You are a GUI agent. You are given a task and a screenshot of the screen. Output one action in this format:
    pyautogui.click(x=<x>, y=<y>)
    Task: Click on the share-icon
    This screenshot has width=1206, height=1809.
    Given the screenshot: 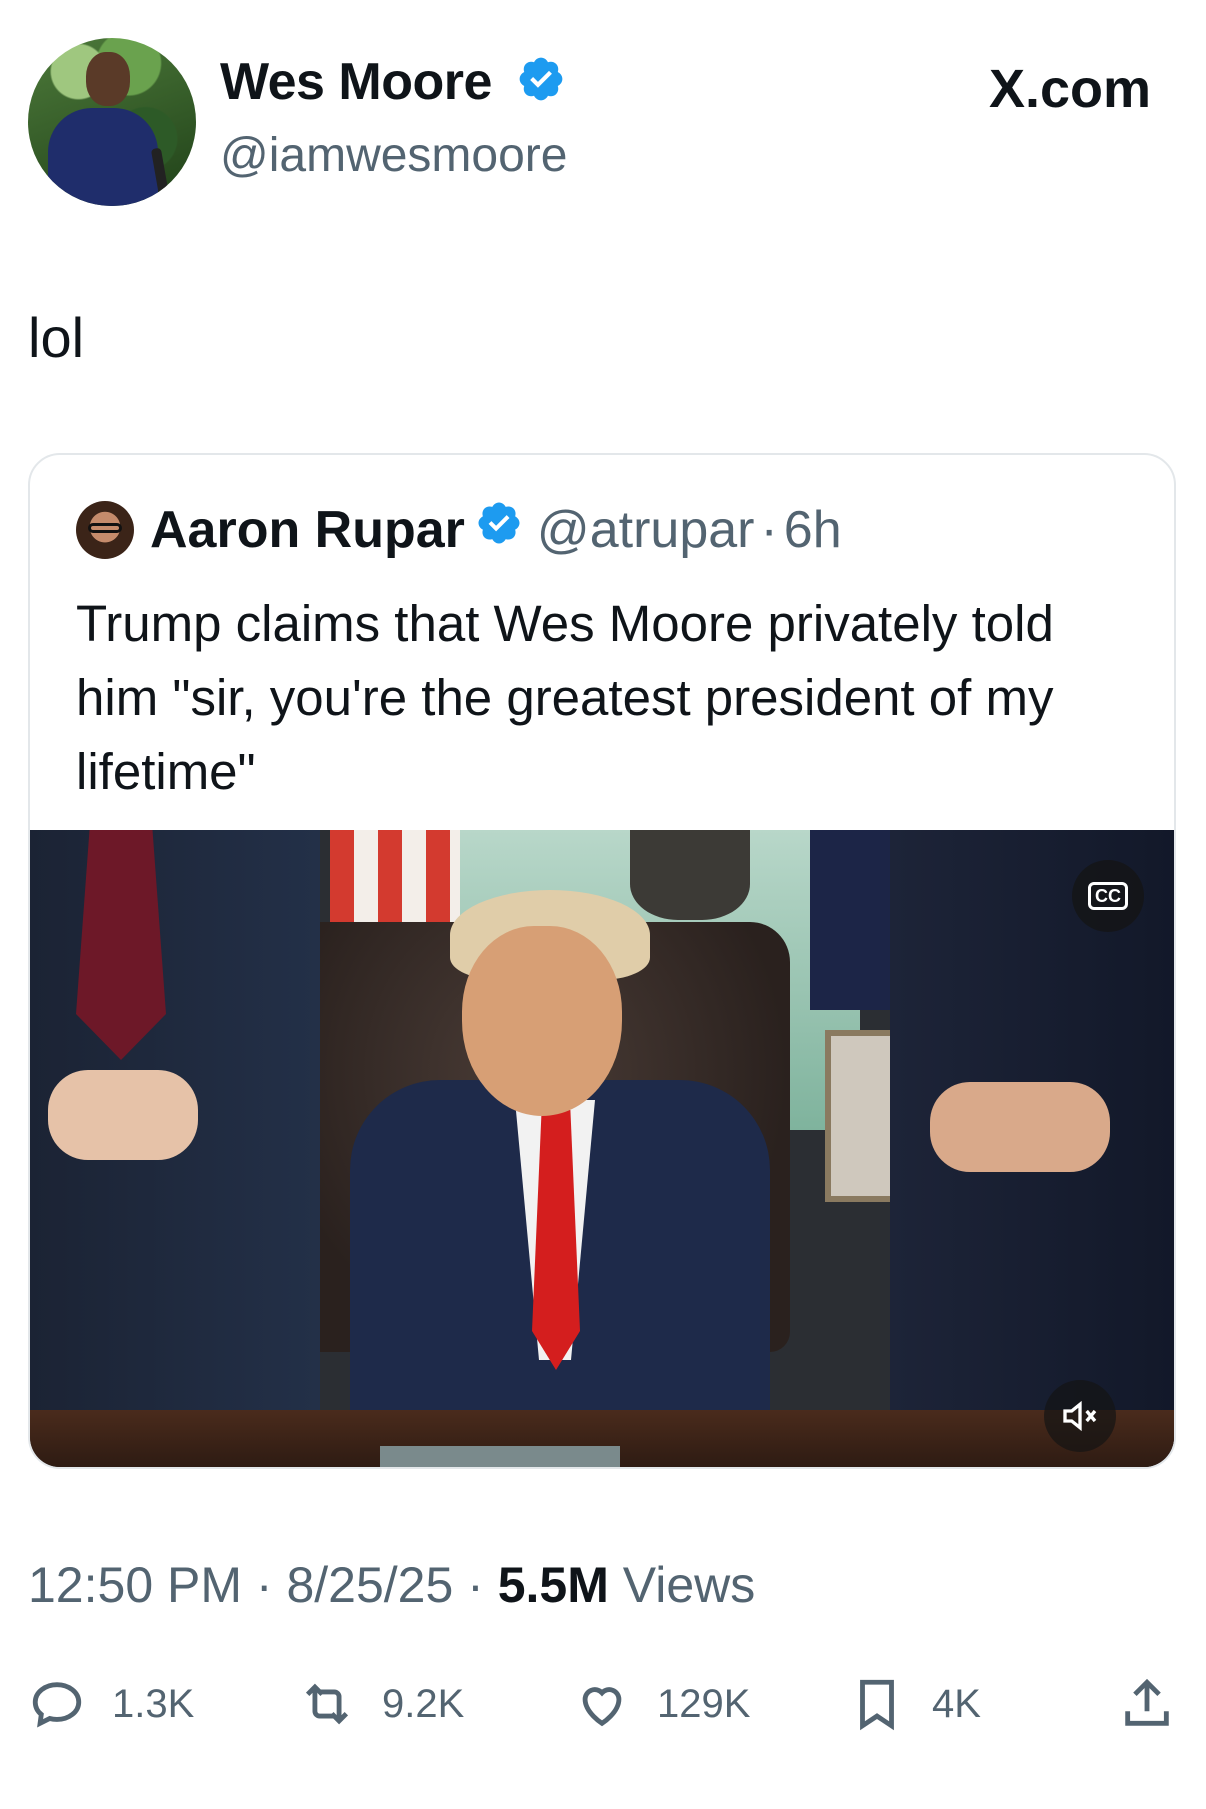 What is the action you would take?
    pyautogui.click(x=1147, y=1702)
    